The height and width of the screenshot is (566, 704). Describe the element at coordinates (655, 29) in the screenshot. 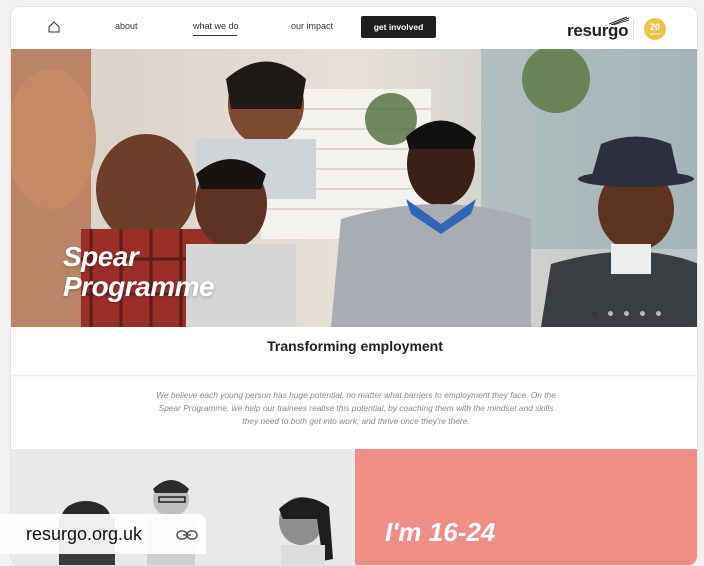

I see `20-years-badge: 20 years` at that location.